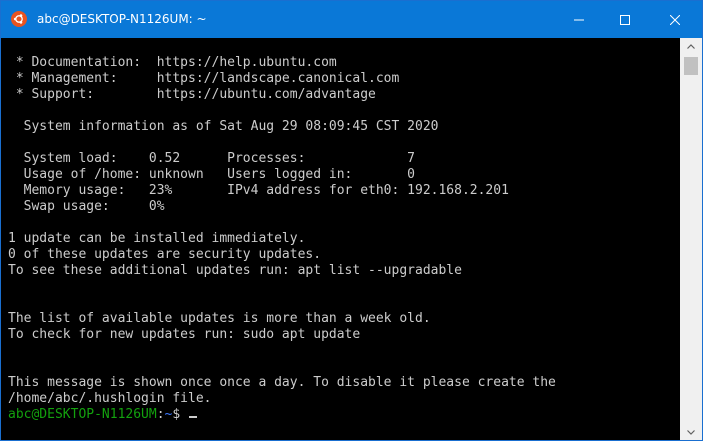  What do you see at coordinates (86, 206) in the screenshot?
I see `terminal-line: Swap usage: 0%` at bounding box center [86, 206].